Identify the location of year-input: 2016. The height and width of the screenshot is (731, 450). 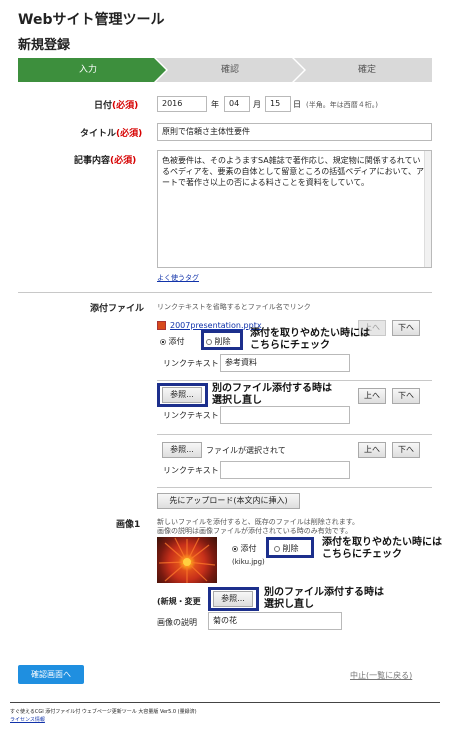
(182, 104).